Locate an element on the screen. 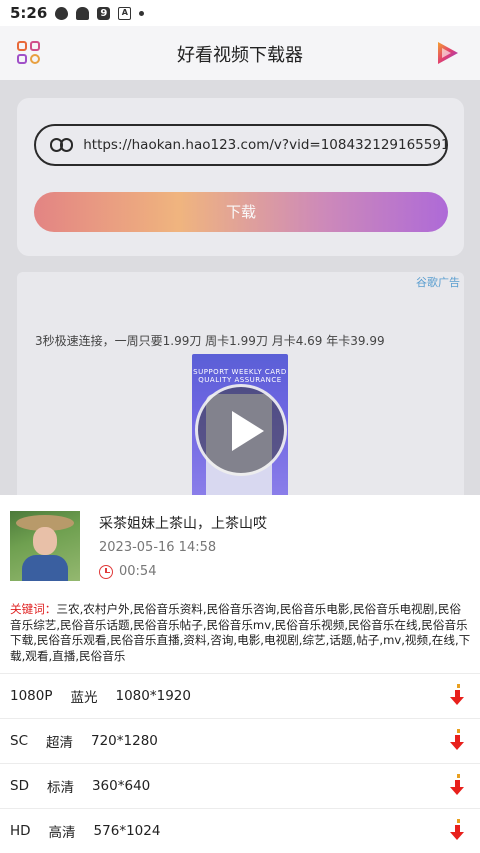 The height and width of the screenshot is (853, 480). format-name: 蓝光 is located at coordinates (84, 698).